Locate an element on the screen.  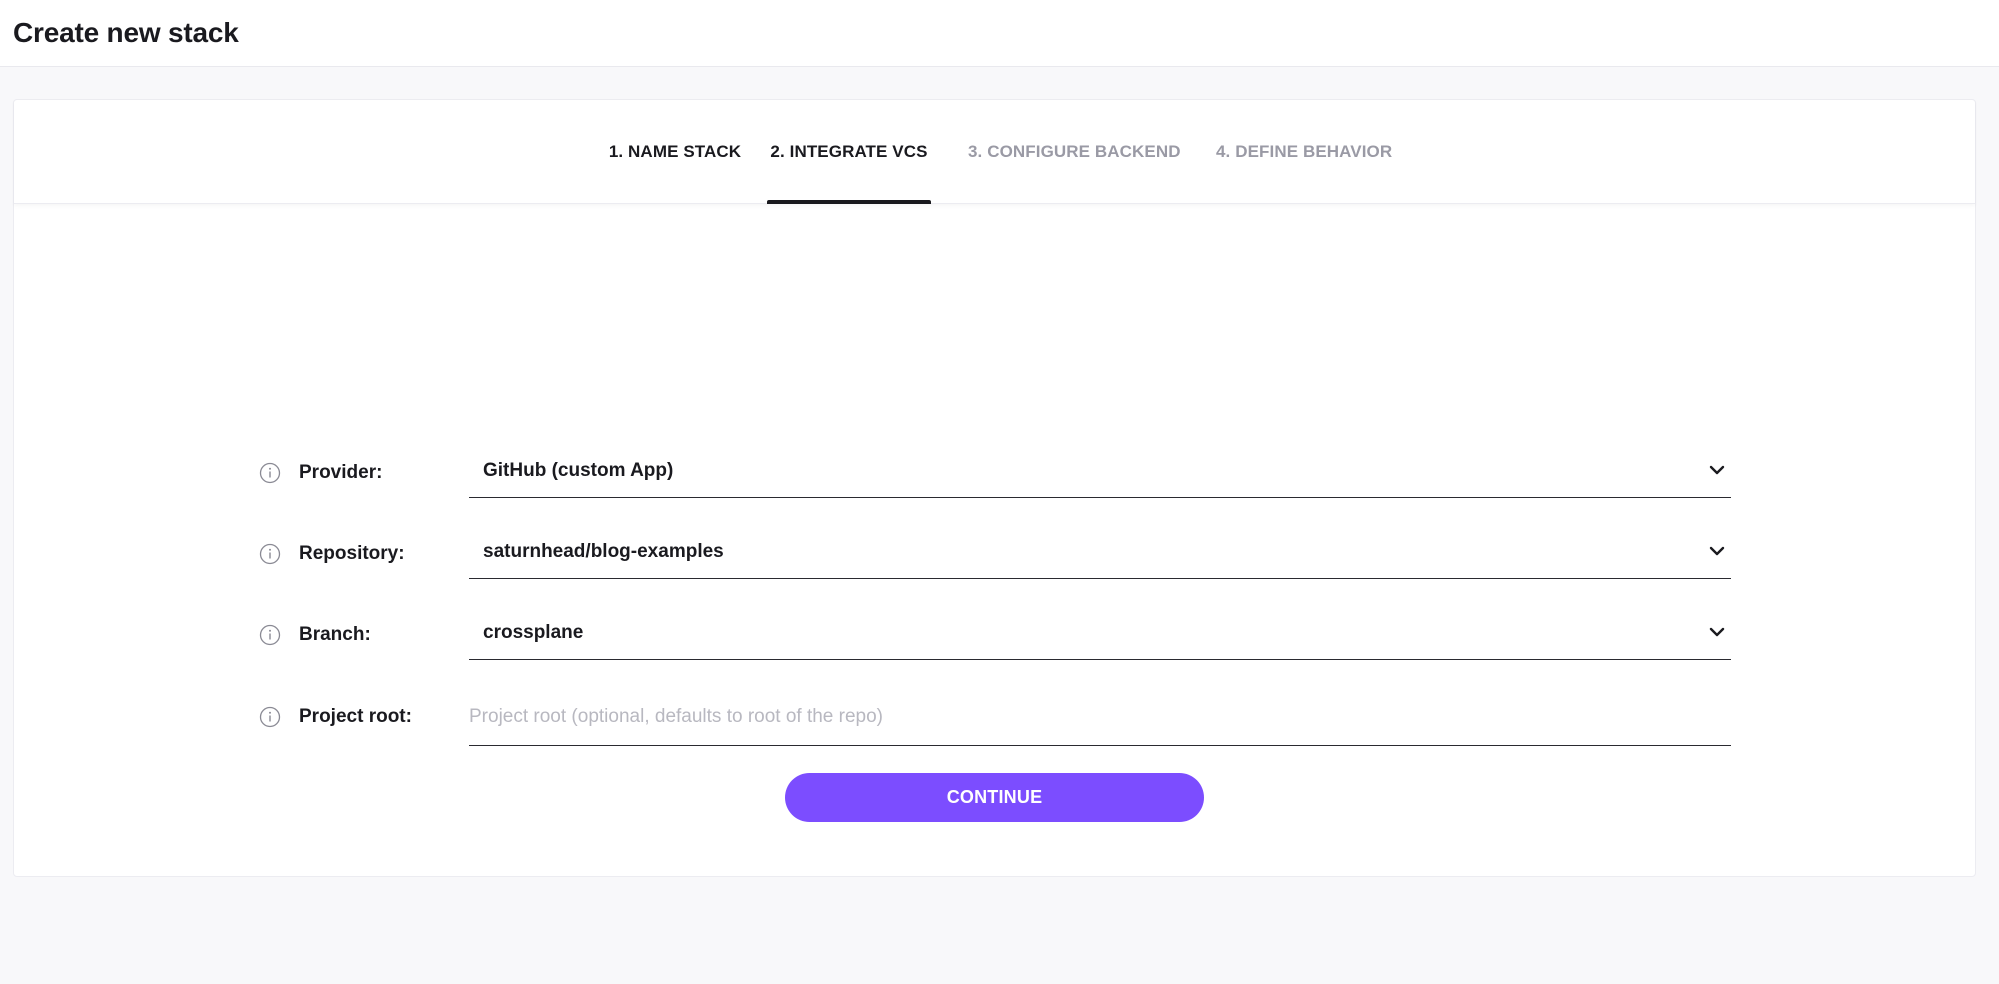
step-integrate-vcs: 2. INTEGRATE VCS is located at coordinates (849, 152).